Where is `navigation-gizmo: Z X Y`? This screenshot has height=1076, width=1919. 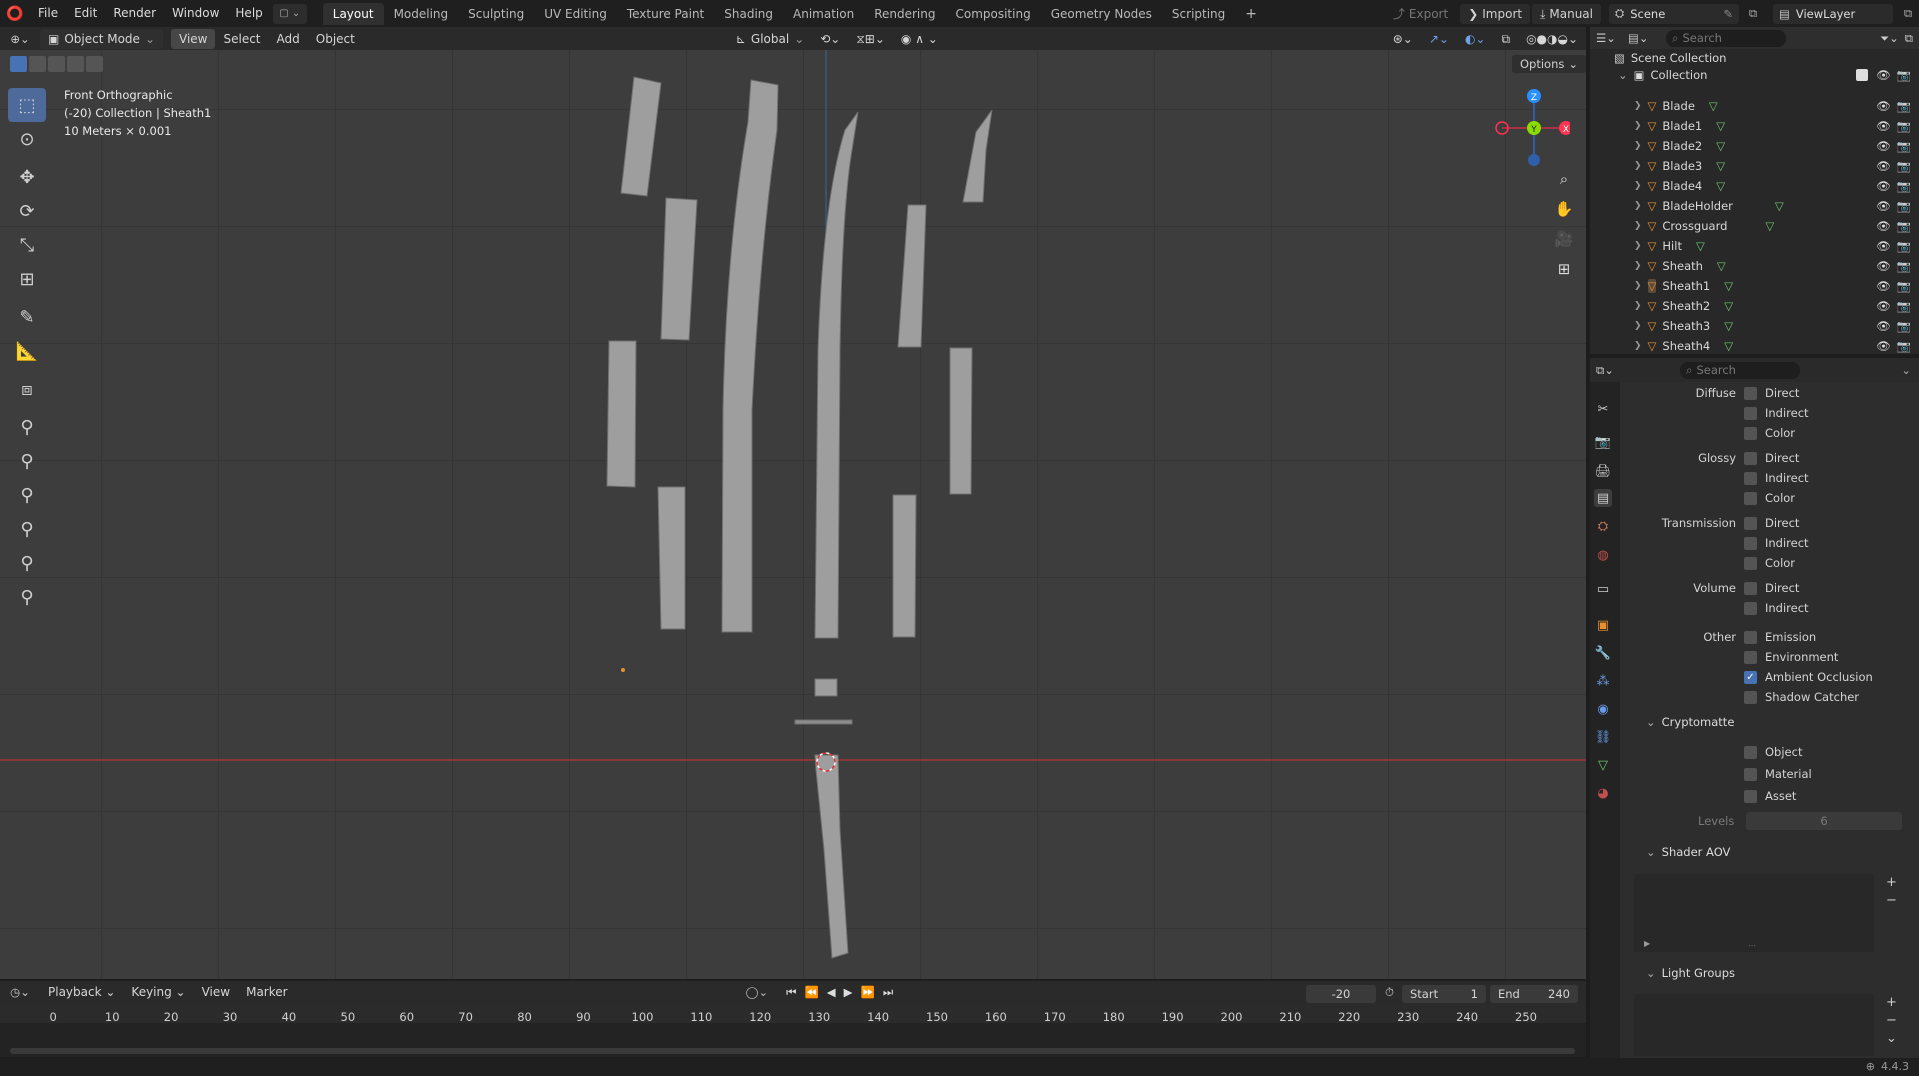 navigation-gizmo: Z X Y is located at coordinates (1530, 129).